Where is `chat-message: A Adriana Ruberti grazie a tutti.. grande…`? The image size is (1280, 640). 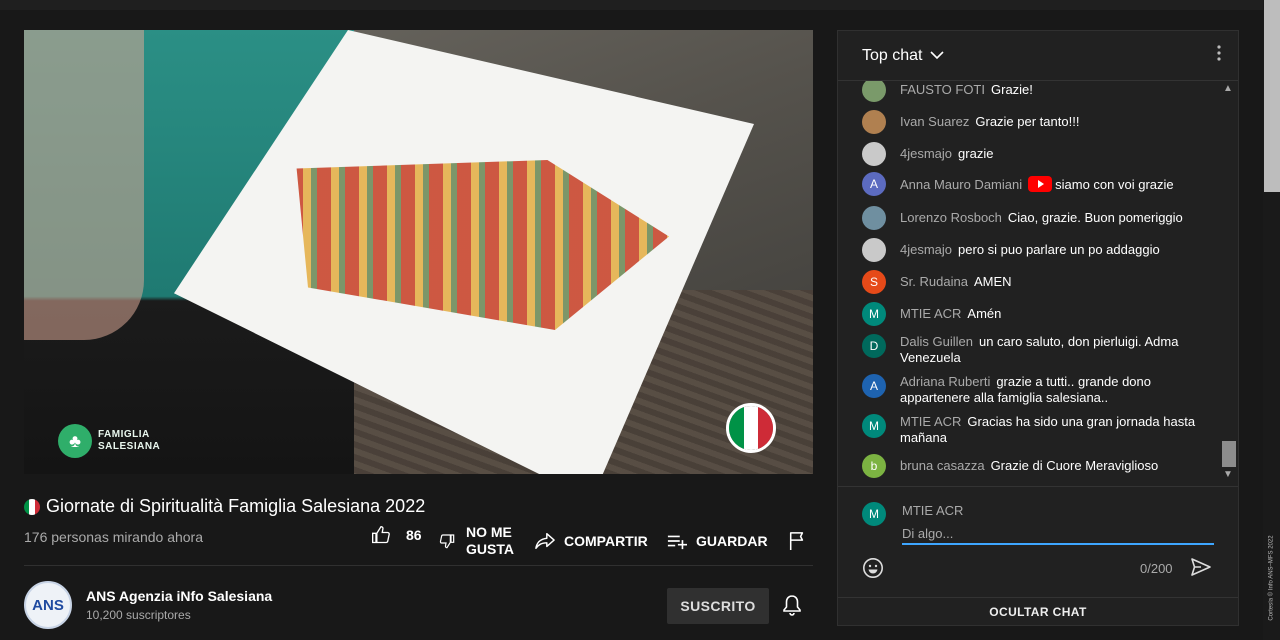
chat-message: A Adriana Ruberti grazie a tutti.. grande… is located at coordinates (1037, 388).